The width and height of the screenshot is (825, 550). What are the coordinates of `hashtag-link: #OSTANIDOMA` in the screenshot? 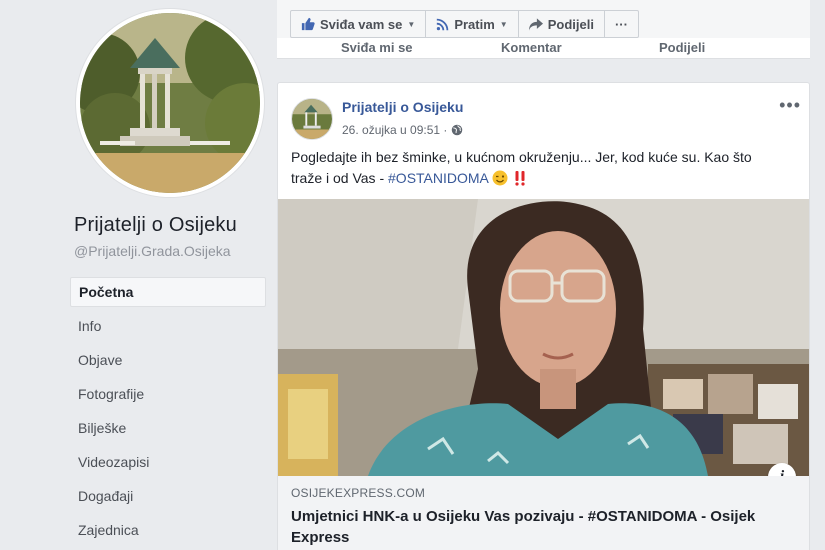 It's located at (438, 178).